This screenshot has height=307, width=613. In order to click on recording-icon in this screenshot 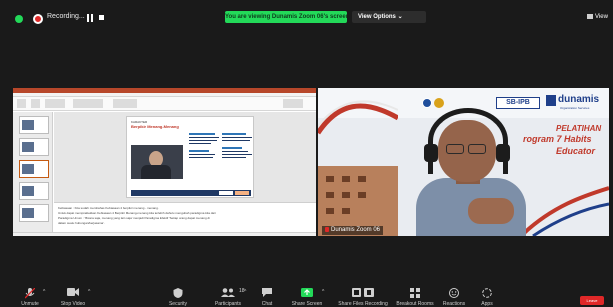, I will do `click(38, 19)`.